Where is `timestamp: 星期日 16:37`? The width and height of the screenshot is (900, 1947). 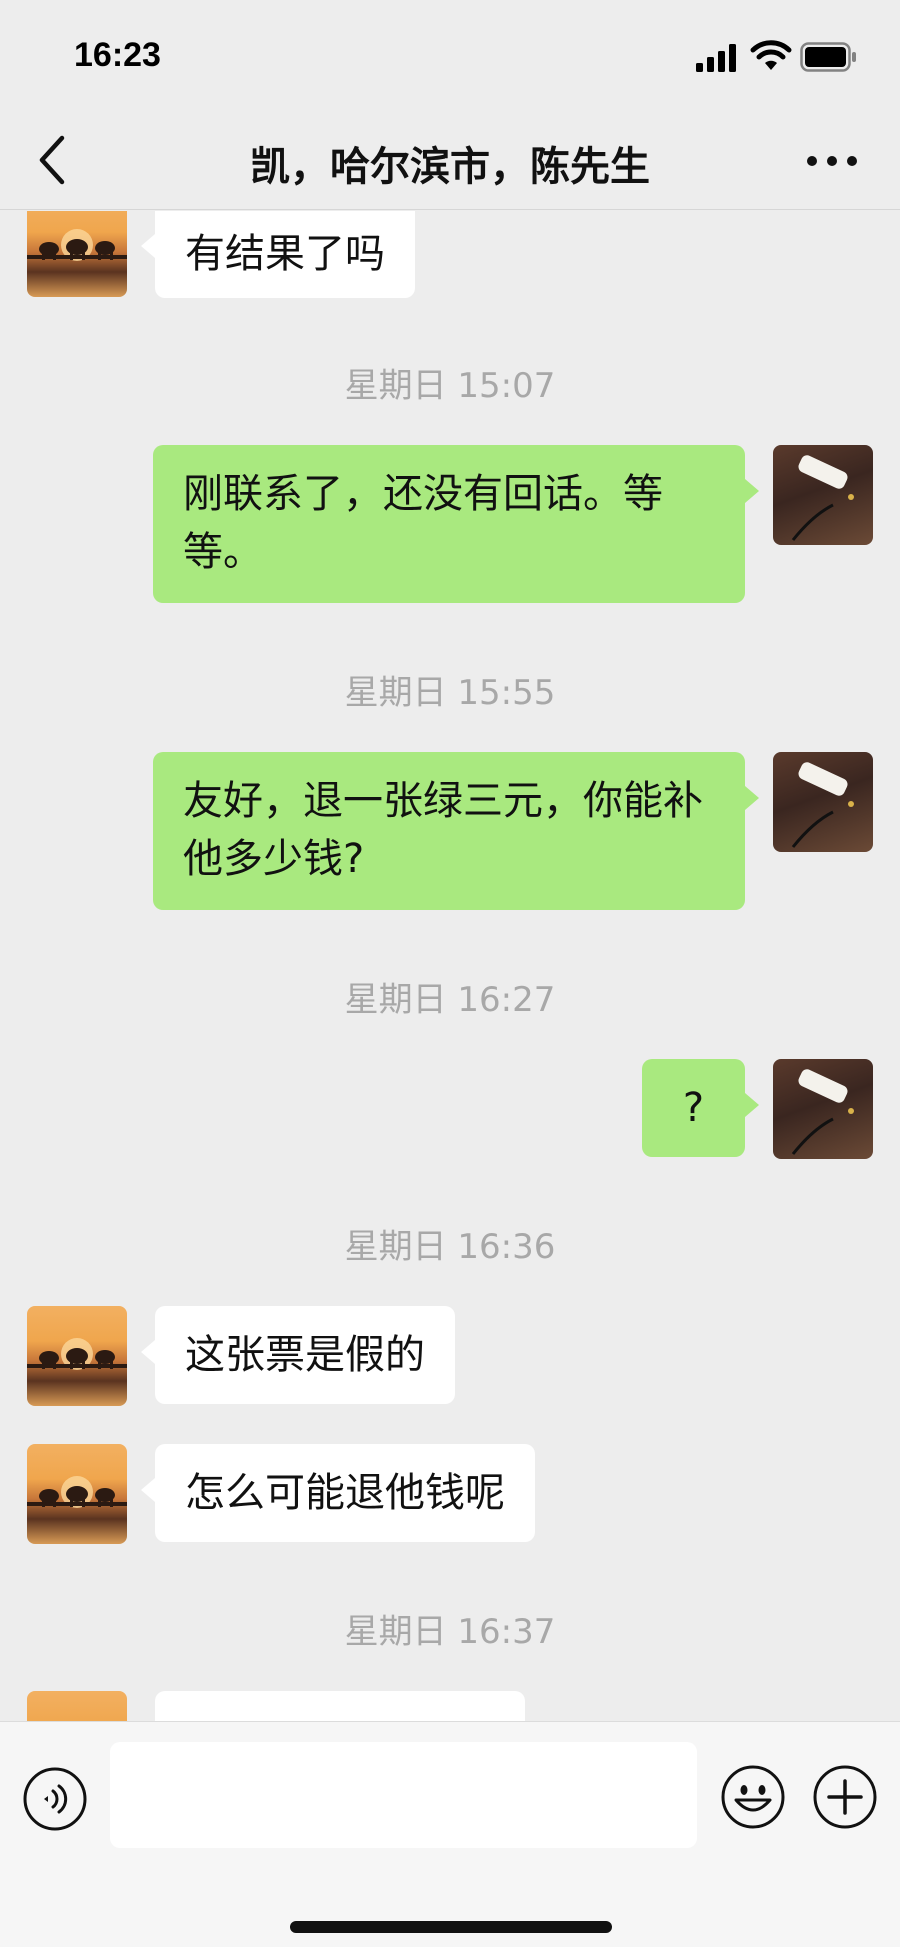
timestamp: 星期日 16:37 is located at coordinates (450, 1632).